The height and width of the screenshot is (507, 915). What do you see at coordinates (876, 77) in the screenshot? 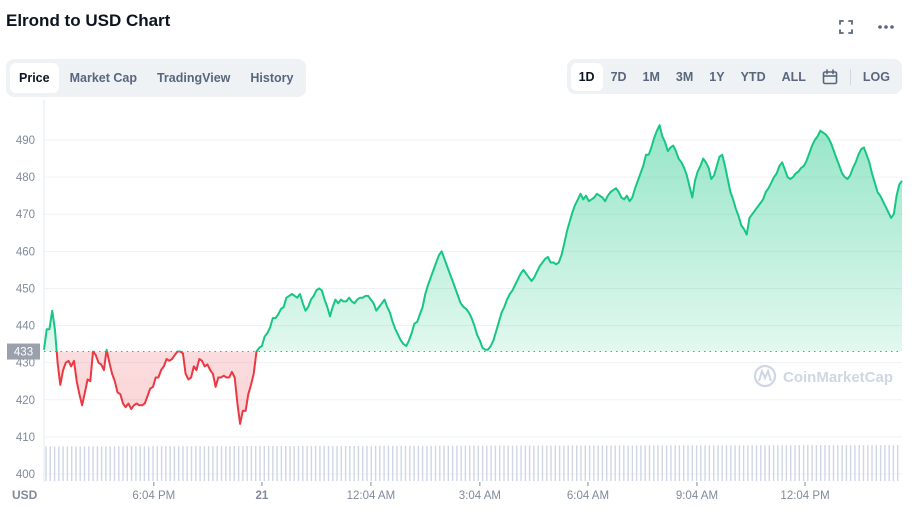
I see `log-scale-toggle: LOG` at bounding box center [876, 77].